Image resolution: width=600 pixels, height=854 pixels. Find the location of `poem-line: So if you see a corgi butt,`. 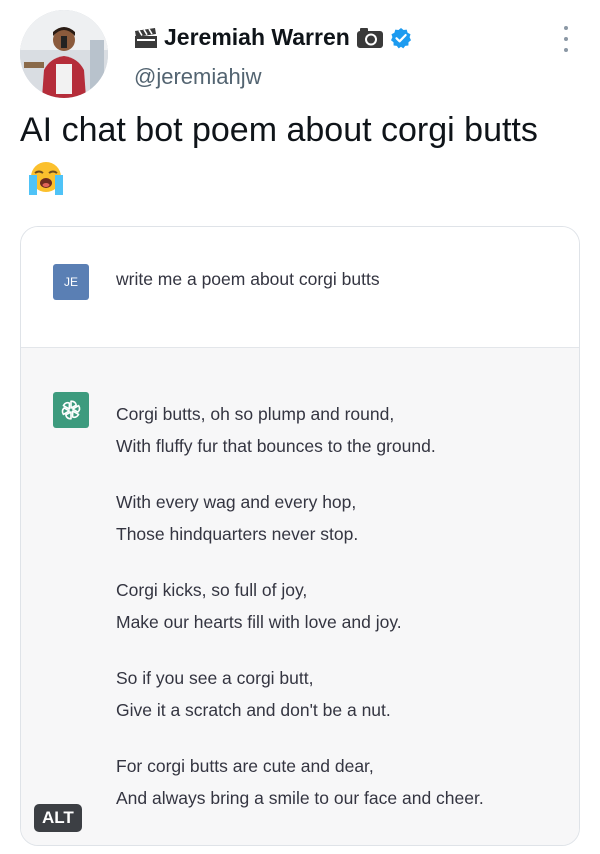

poem-line: So if you see a corgi butt, is located at coordinates (215, 678).